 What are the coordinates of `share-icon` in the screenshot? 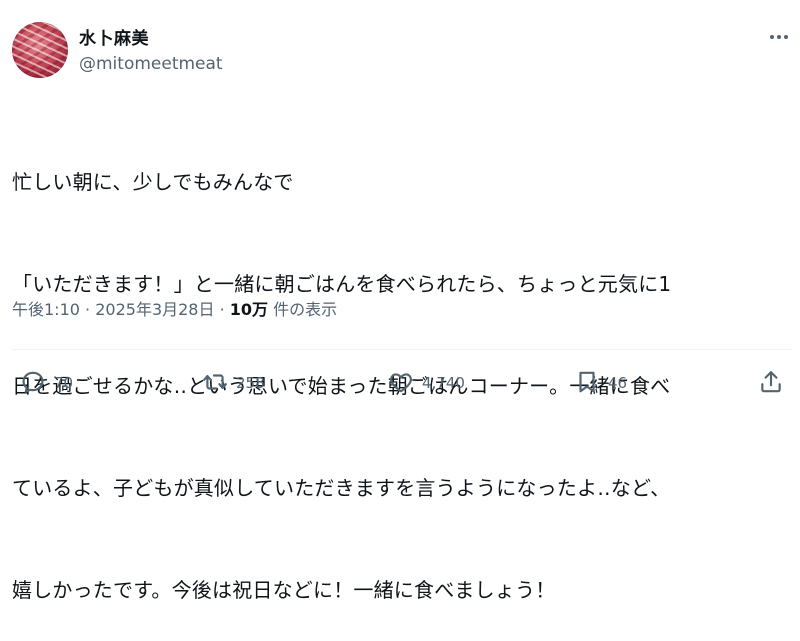 It's located at (771, 382).